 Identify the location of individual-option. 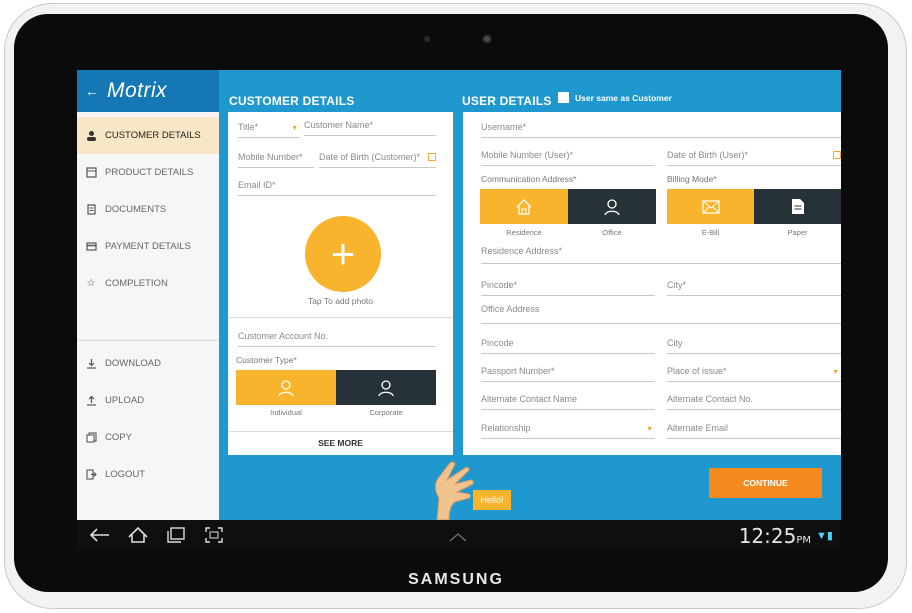
(286, 387).